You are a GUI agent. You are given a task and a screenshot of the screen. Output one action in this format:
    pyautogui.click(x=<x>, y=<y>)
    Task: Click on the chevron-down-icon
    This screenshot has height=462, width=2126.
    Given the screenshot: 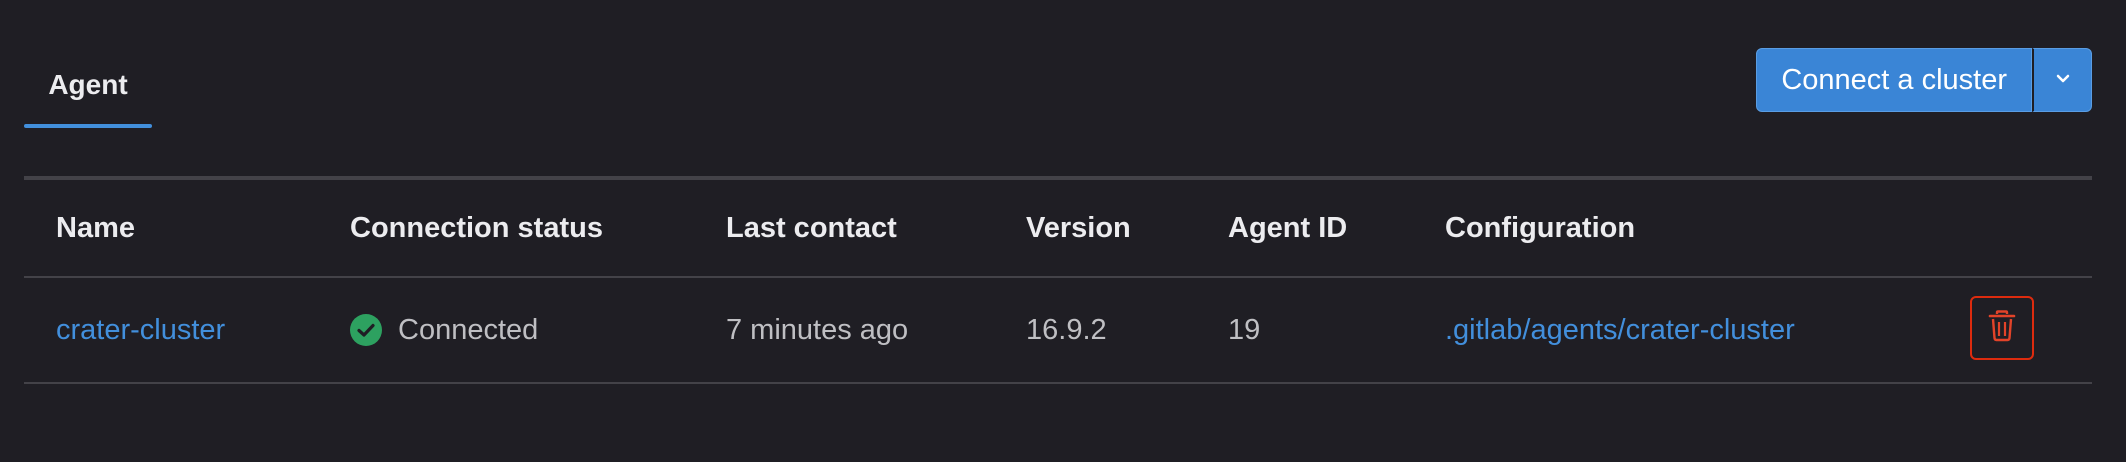 What is the action you would take?
    pyautogui.click(x=2063, y=80)
    